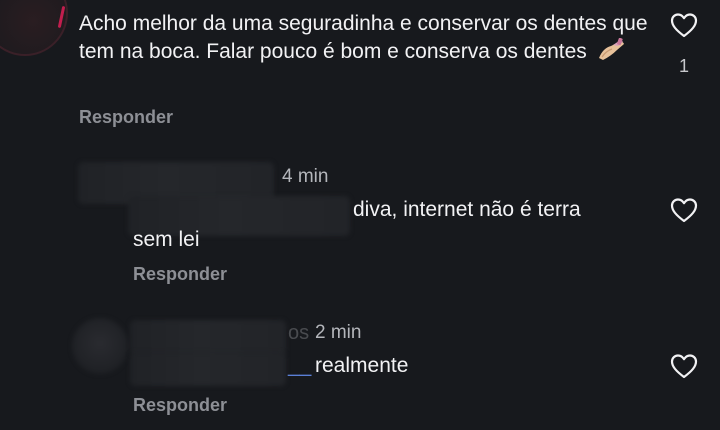 The width and height of the screenshot is (720, 430). Describe the element at coordinates (299, 366) in the screenshot. I see `mention-link: __` at that location.